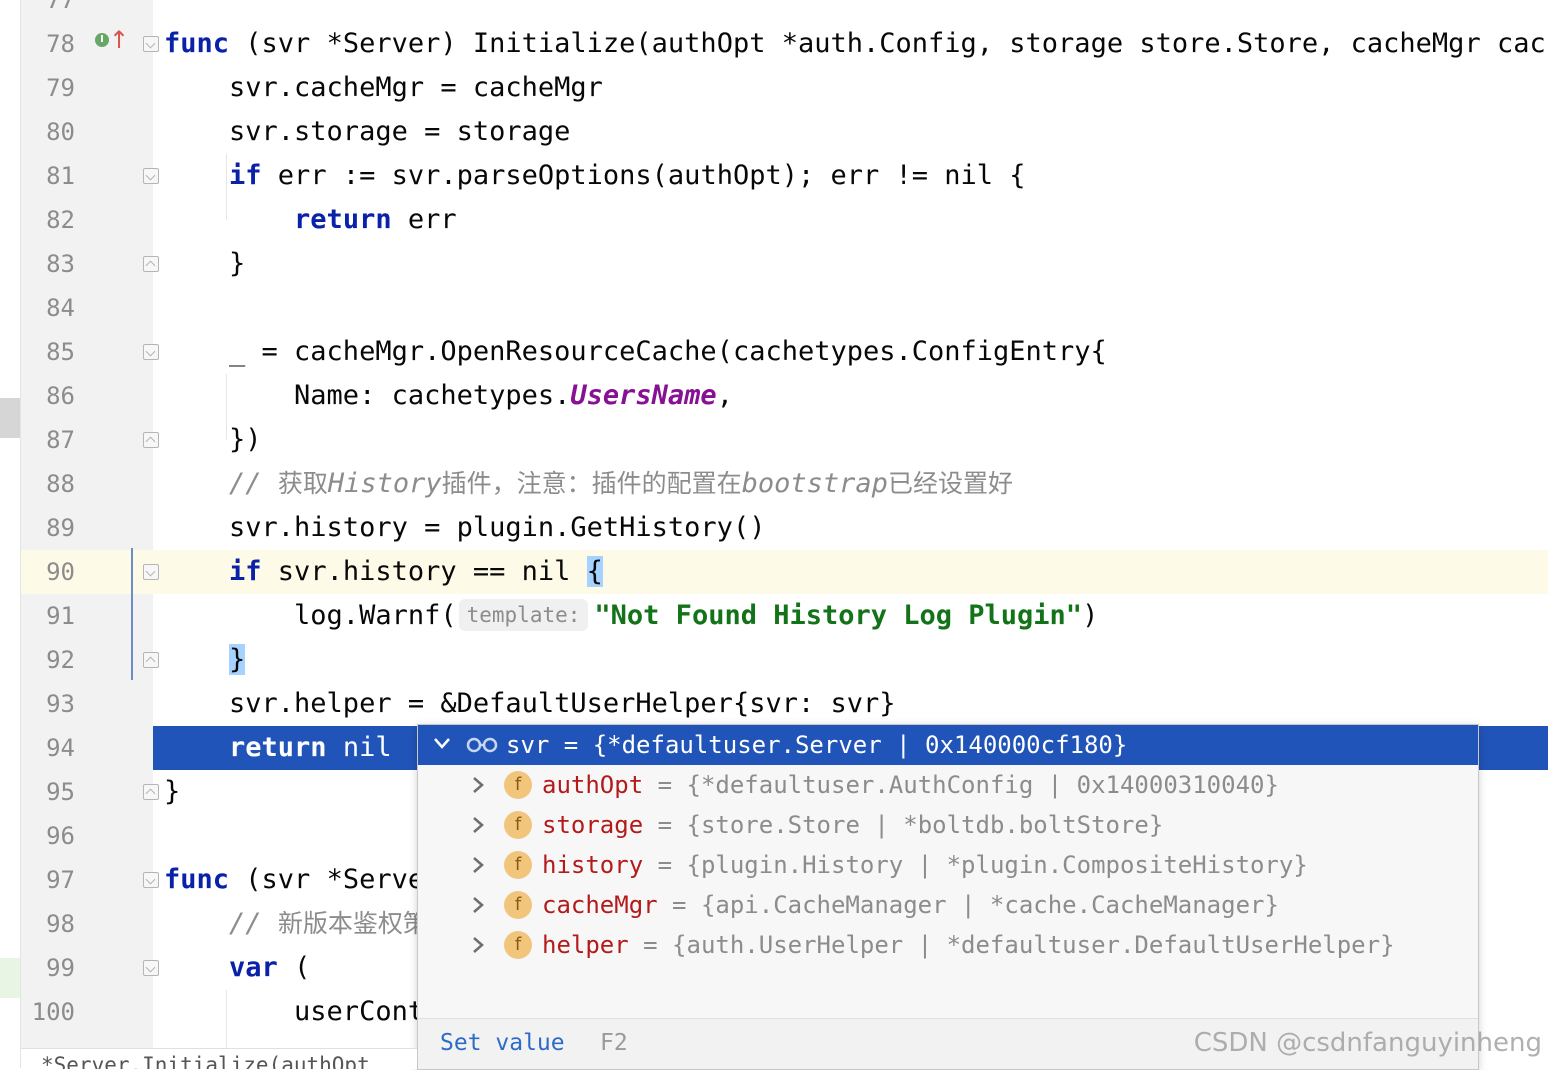 This screenshot has width=1548, height=1070. I want to click on code-line: 83 }, so click(784, 264).